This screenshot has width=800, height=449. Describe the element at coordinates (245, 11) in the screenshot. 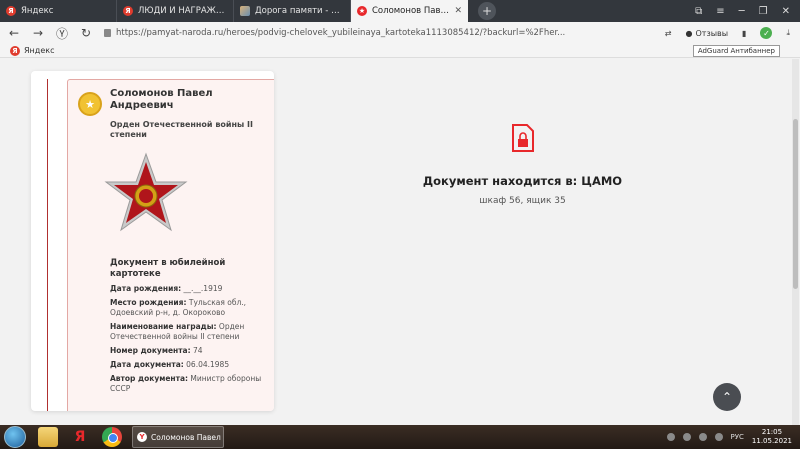

I see `image-icon` at that location.